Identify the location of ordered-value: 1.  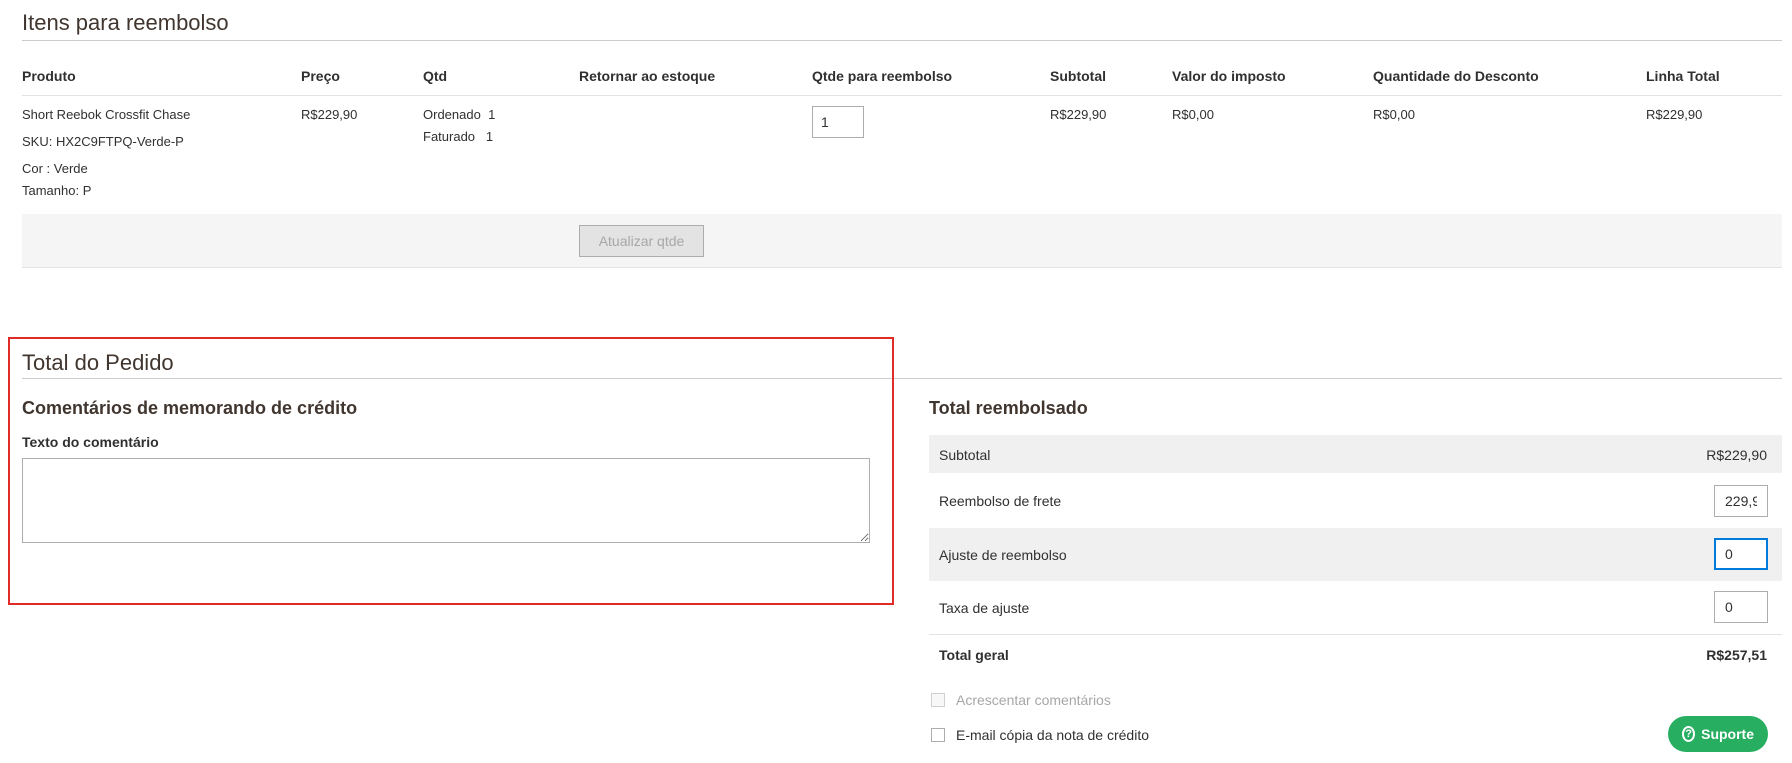
(492, 114).